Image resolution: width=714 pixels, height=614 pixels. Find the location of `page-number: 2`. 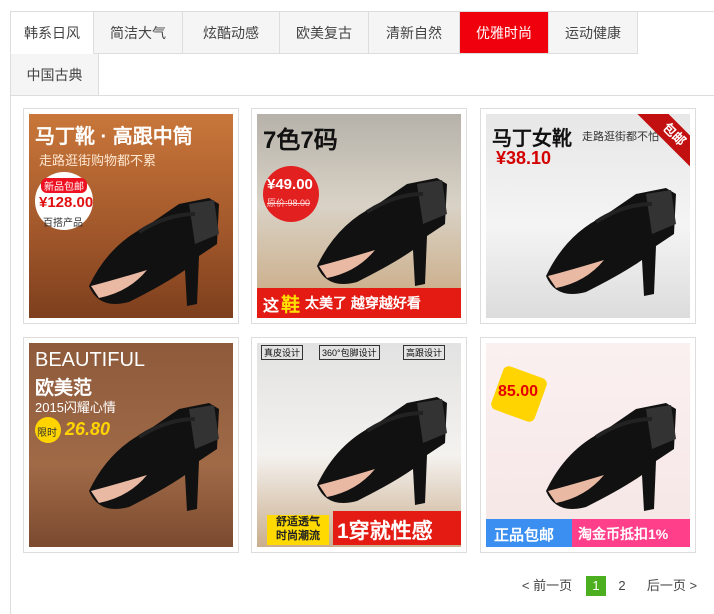

page-number: 2 is located at coordinates (622, 586).